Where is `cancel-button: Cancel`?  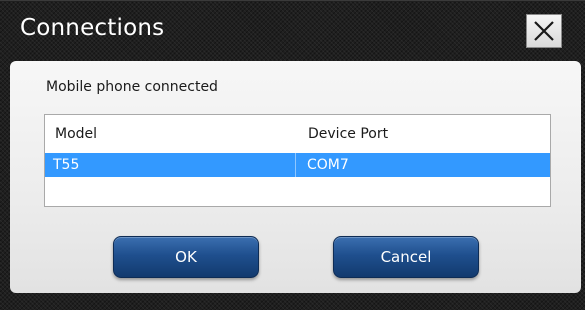
cancel-button: Cancel is located at coordinates (406, 257).